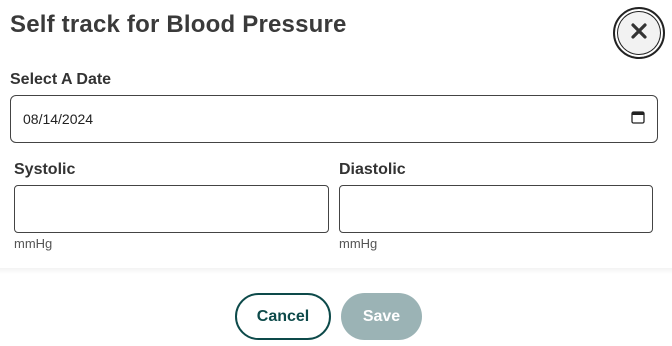 This screenshot has height=346, width=672. I want to click on systolic-unit: mmHg, so click(33, 243).